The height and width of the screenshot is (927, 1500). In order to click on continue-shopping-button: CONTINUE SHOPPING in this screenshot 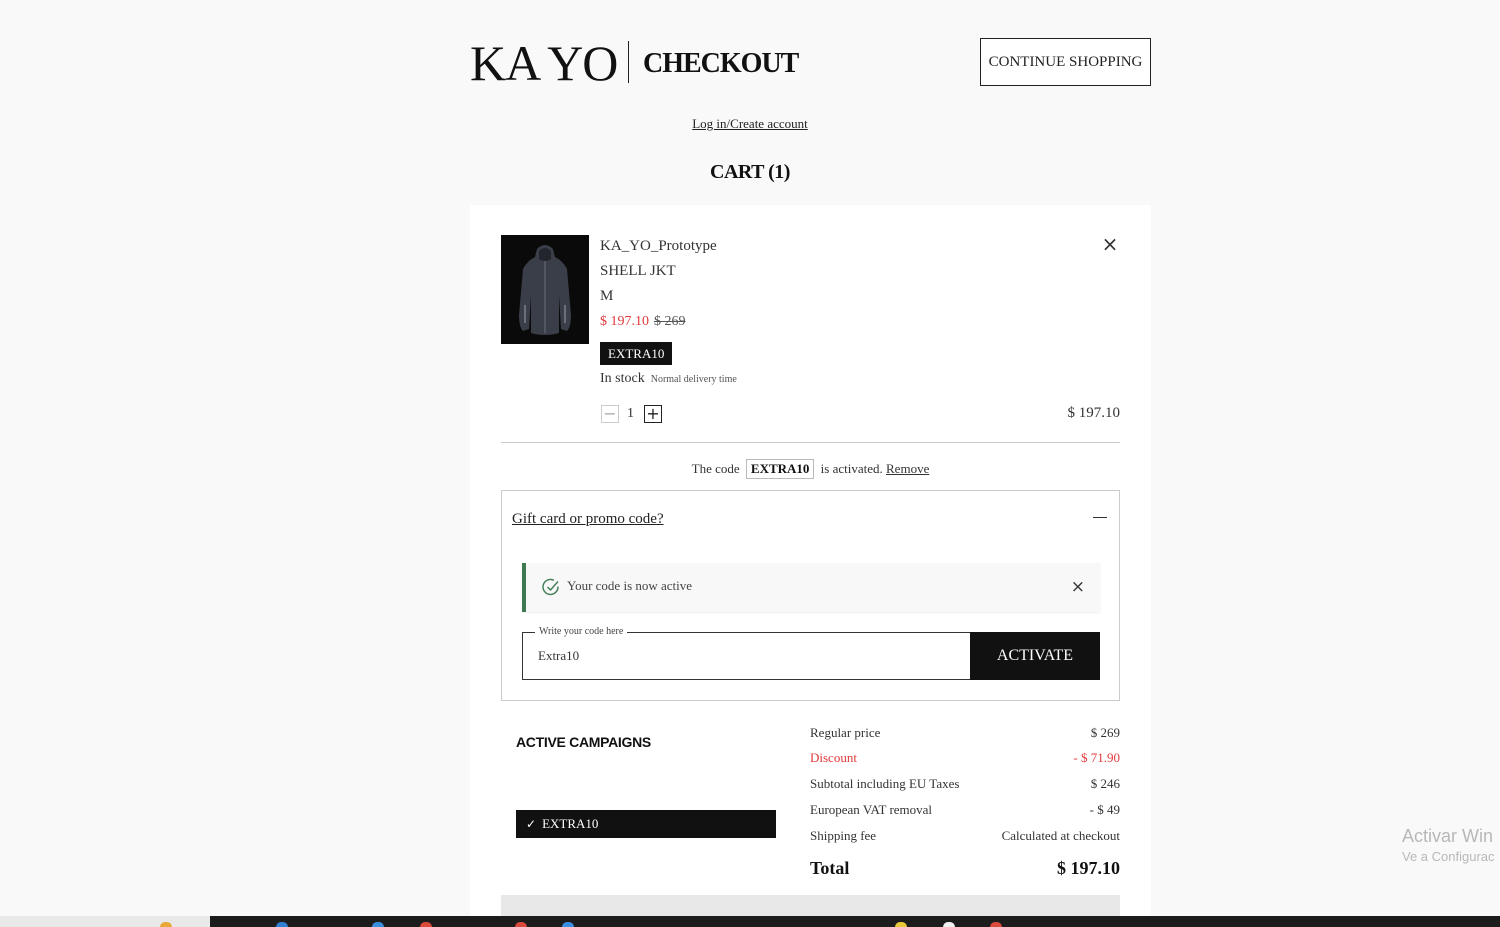, I will do `click(1065, 62)`.